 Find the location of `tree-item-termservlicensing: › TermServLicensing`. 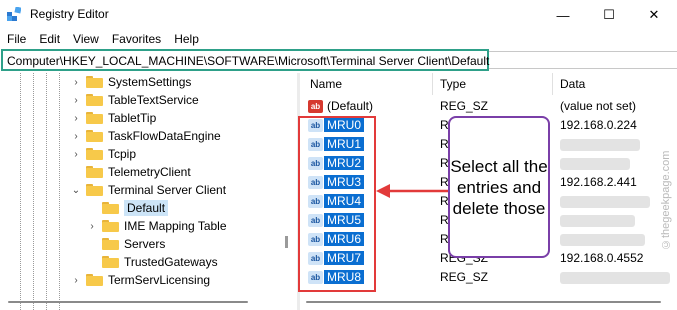

tree-item-termservlicensing: › TermServLicensing is located at coordinates (140, 280).